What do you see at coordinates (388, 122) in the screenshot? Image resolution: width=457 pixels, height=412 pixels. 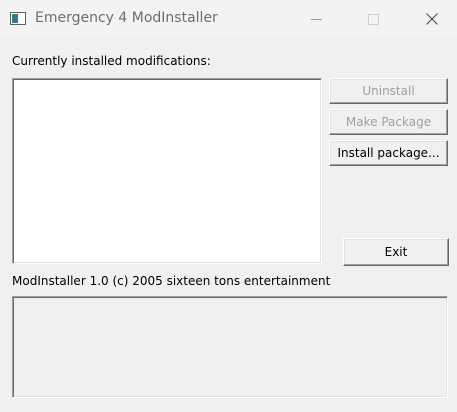 I see `make-package-button: Make Package` at bounding box center [388, 122].